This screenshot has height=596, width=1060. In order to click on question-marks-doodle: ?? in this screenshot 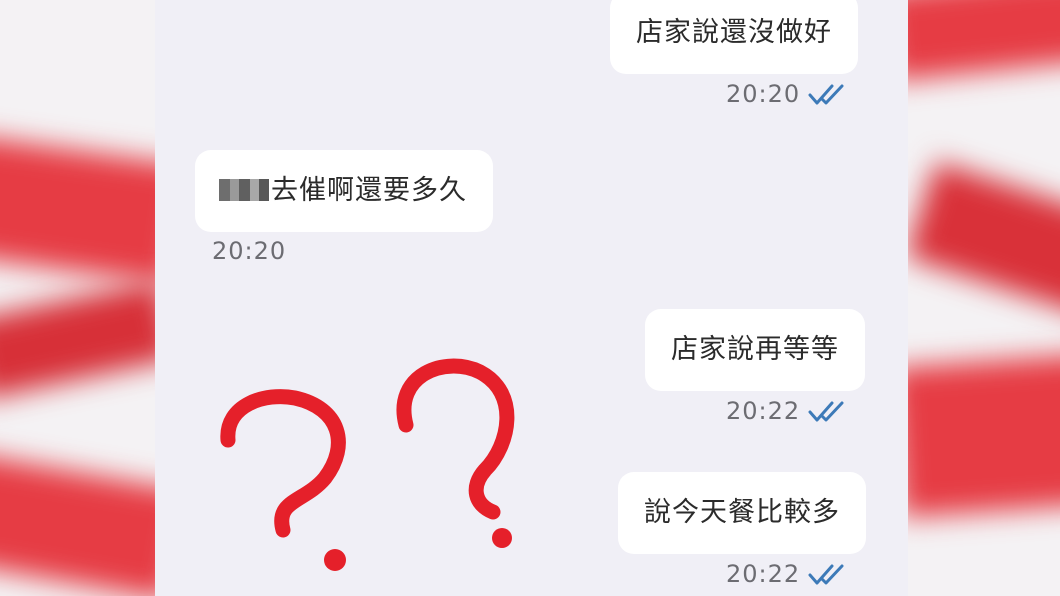, I will do `click(367, 464)`.